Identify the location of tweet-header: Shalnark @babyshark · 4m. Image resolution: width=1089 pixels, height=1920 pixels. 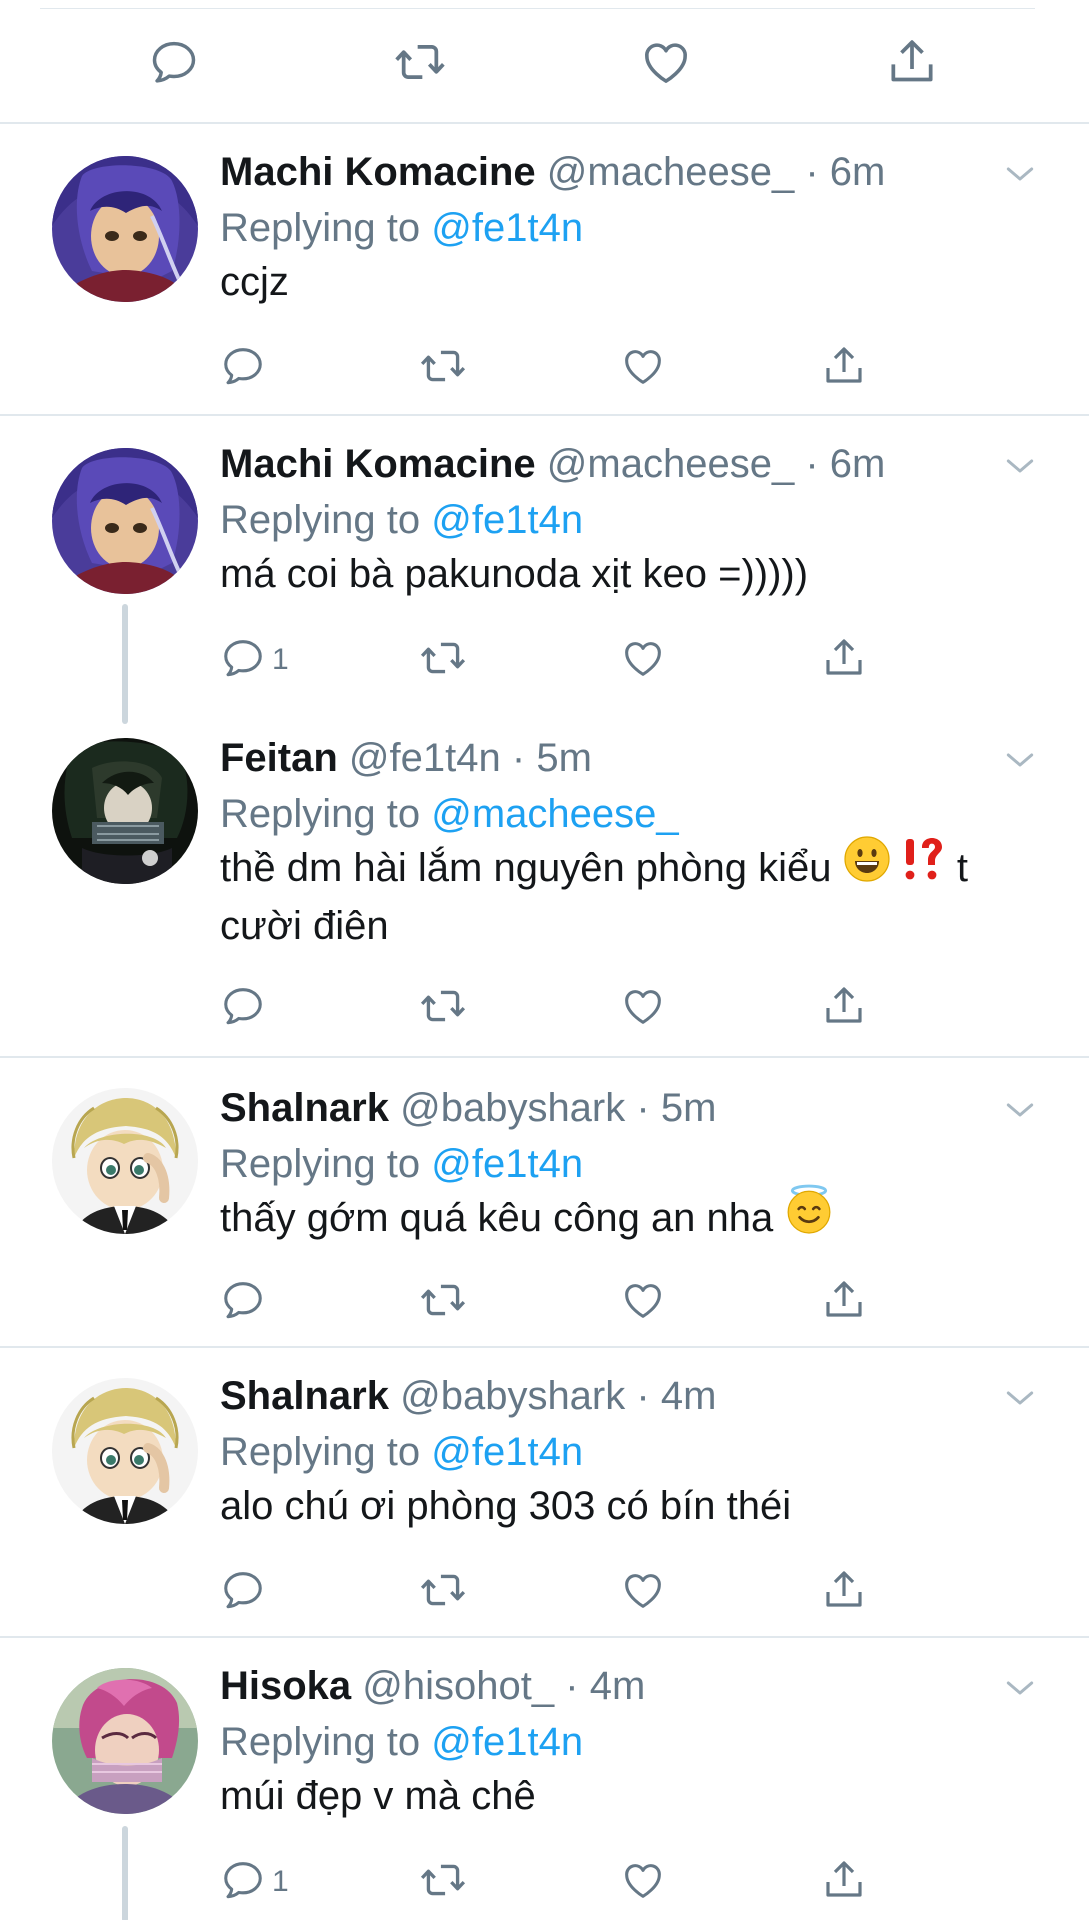
(468, 1396).